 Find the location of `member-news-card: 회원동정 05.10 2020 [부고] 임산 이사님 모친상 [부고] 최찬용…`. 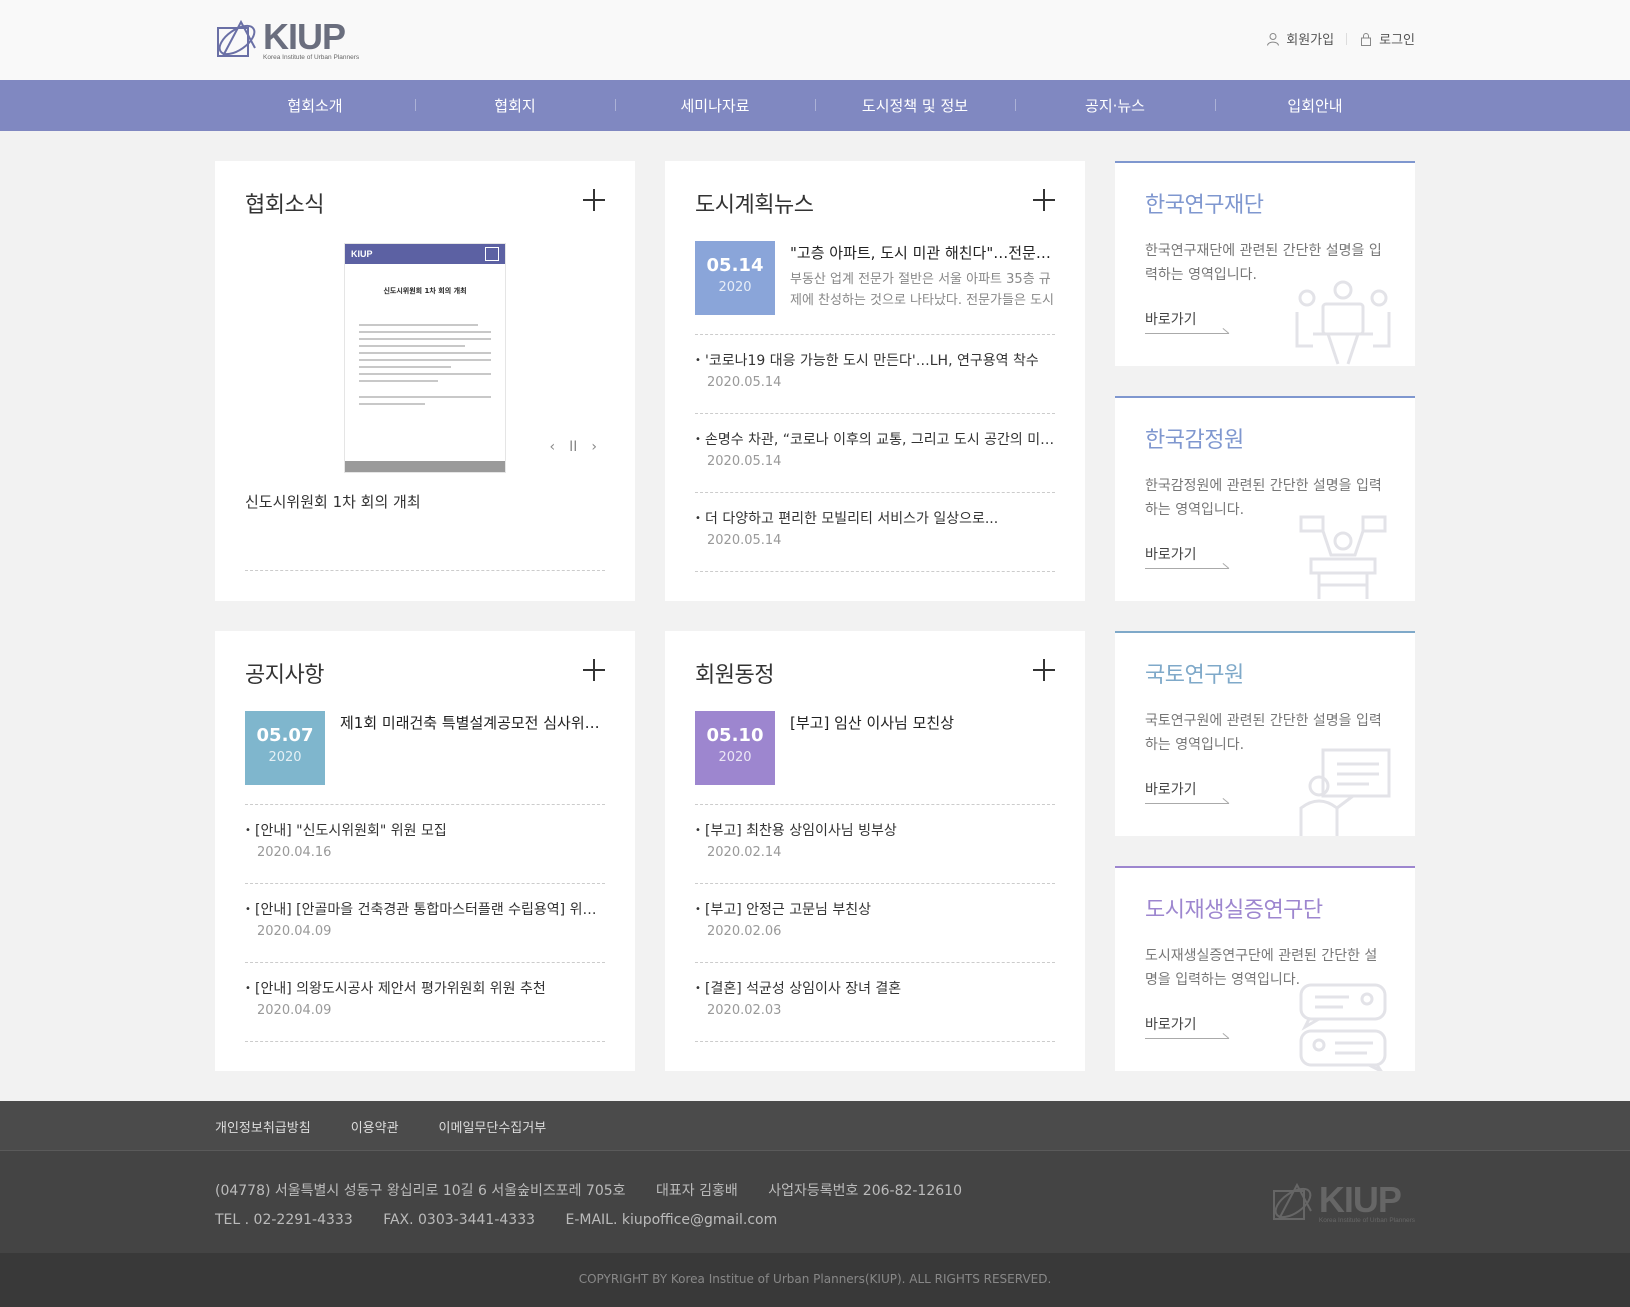

member-news-card: 회원동정 05.10 2020 [부고] 임산 이사님 모친상 [부고] 최찬용… is located at coordinates (875, 851).